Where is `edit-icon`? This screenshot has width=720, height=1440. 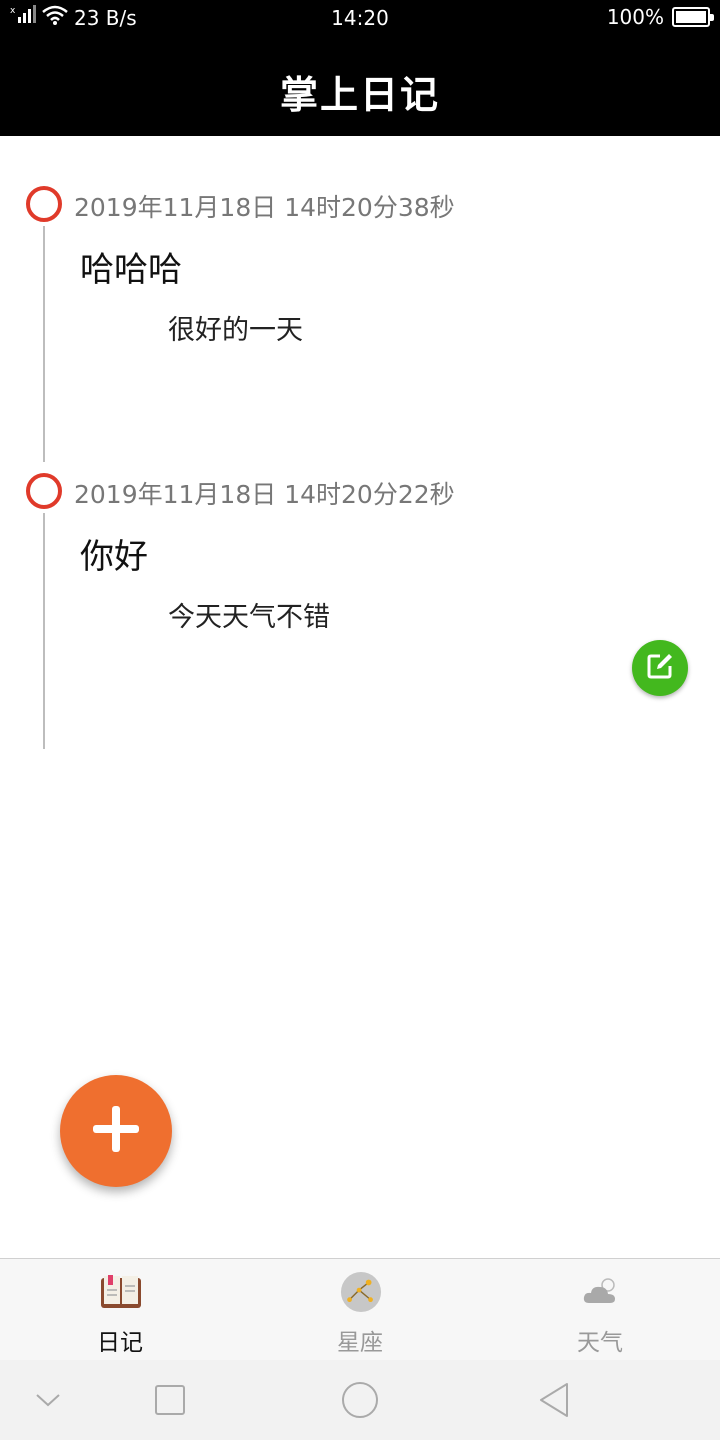
edit-icon is located at coordinates (660, 668).